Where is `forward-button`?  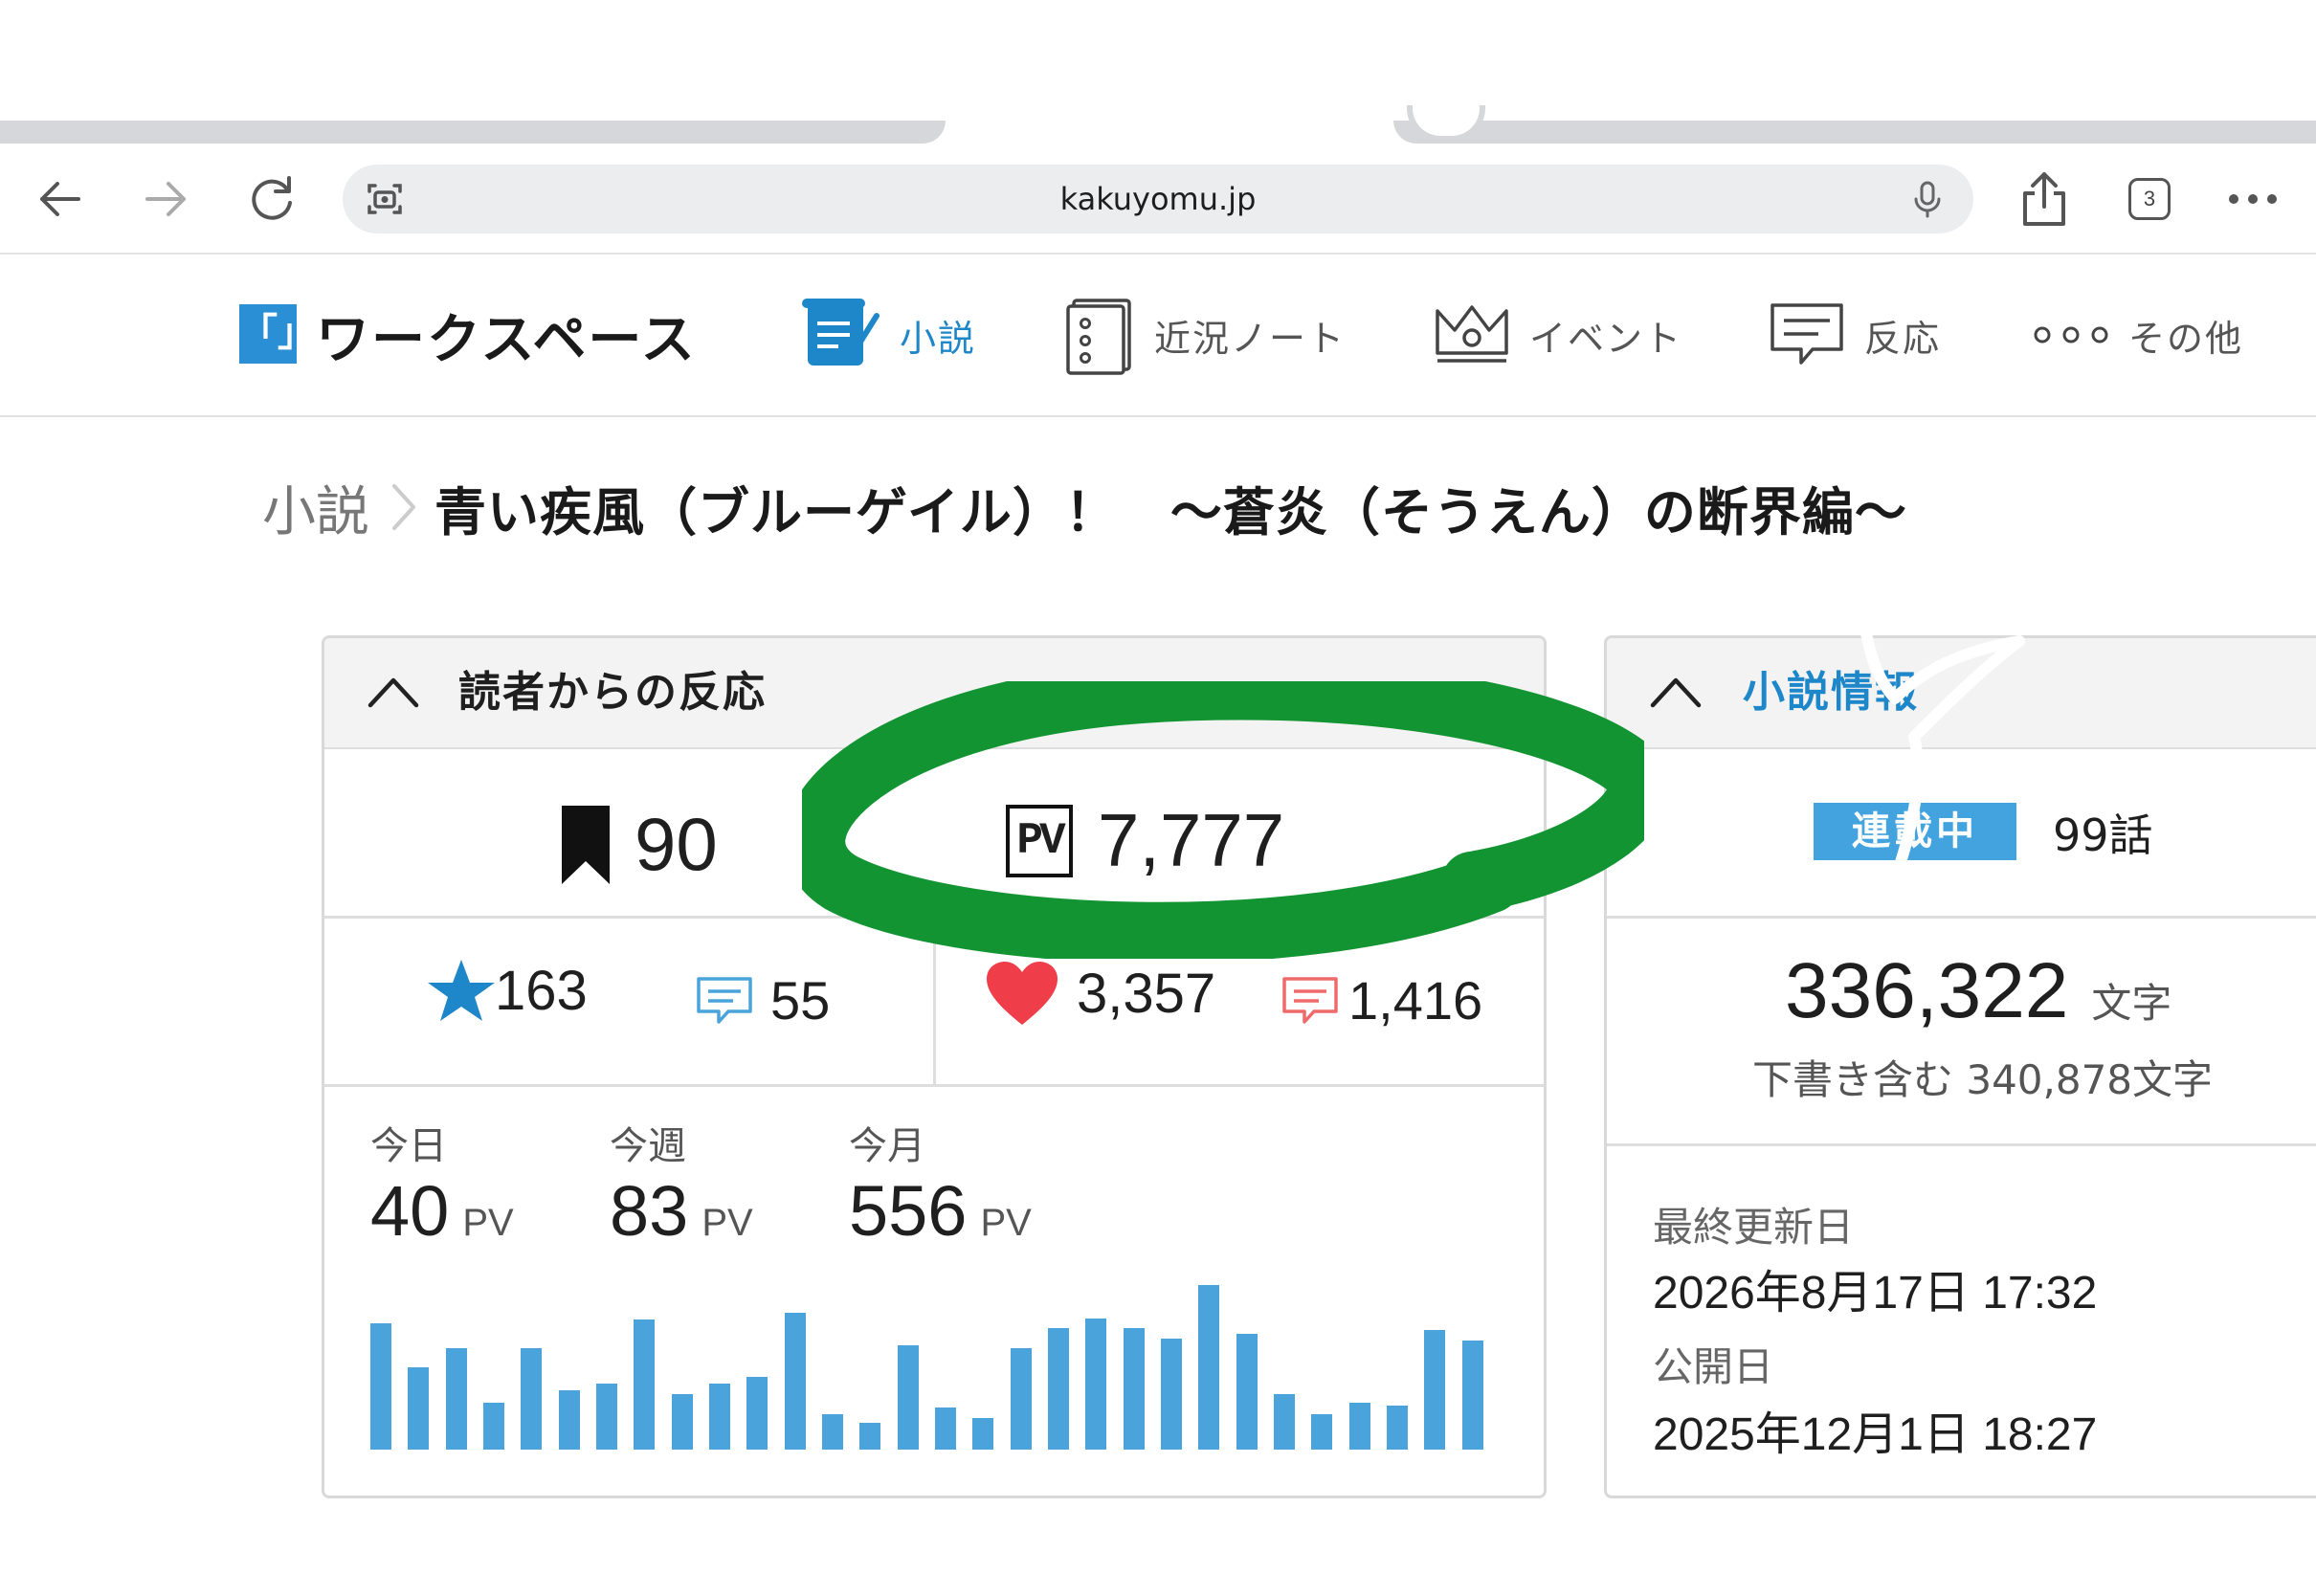 forward-button is located at coordinates (166, 199).